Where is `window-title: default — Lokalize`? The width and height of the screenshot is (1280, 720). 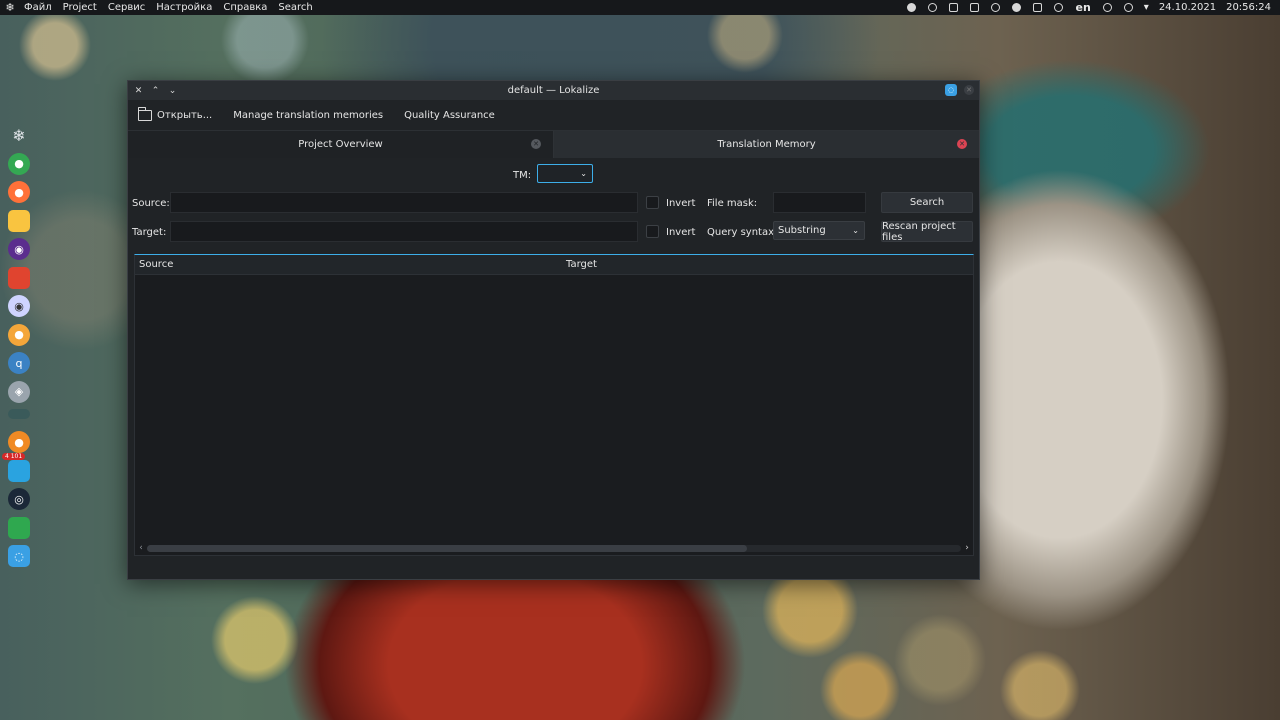
window-title: default — Lokalize is located at coordinates (553, 90).